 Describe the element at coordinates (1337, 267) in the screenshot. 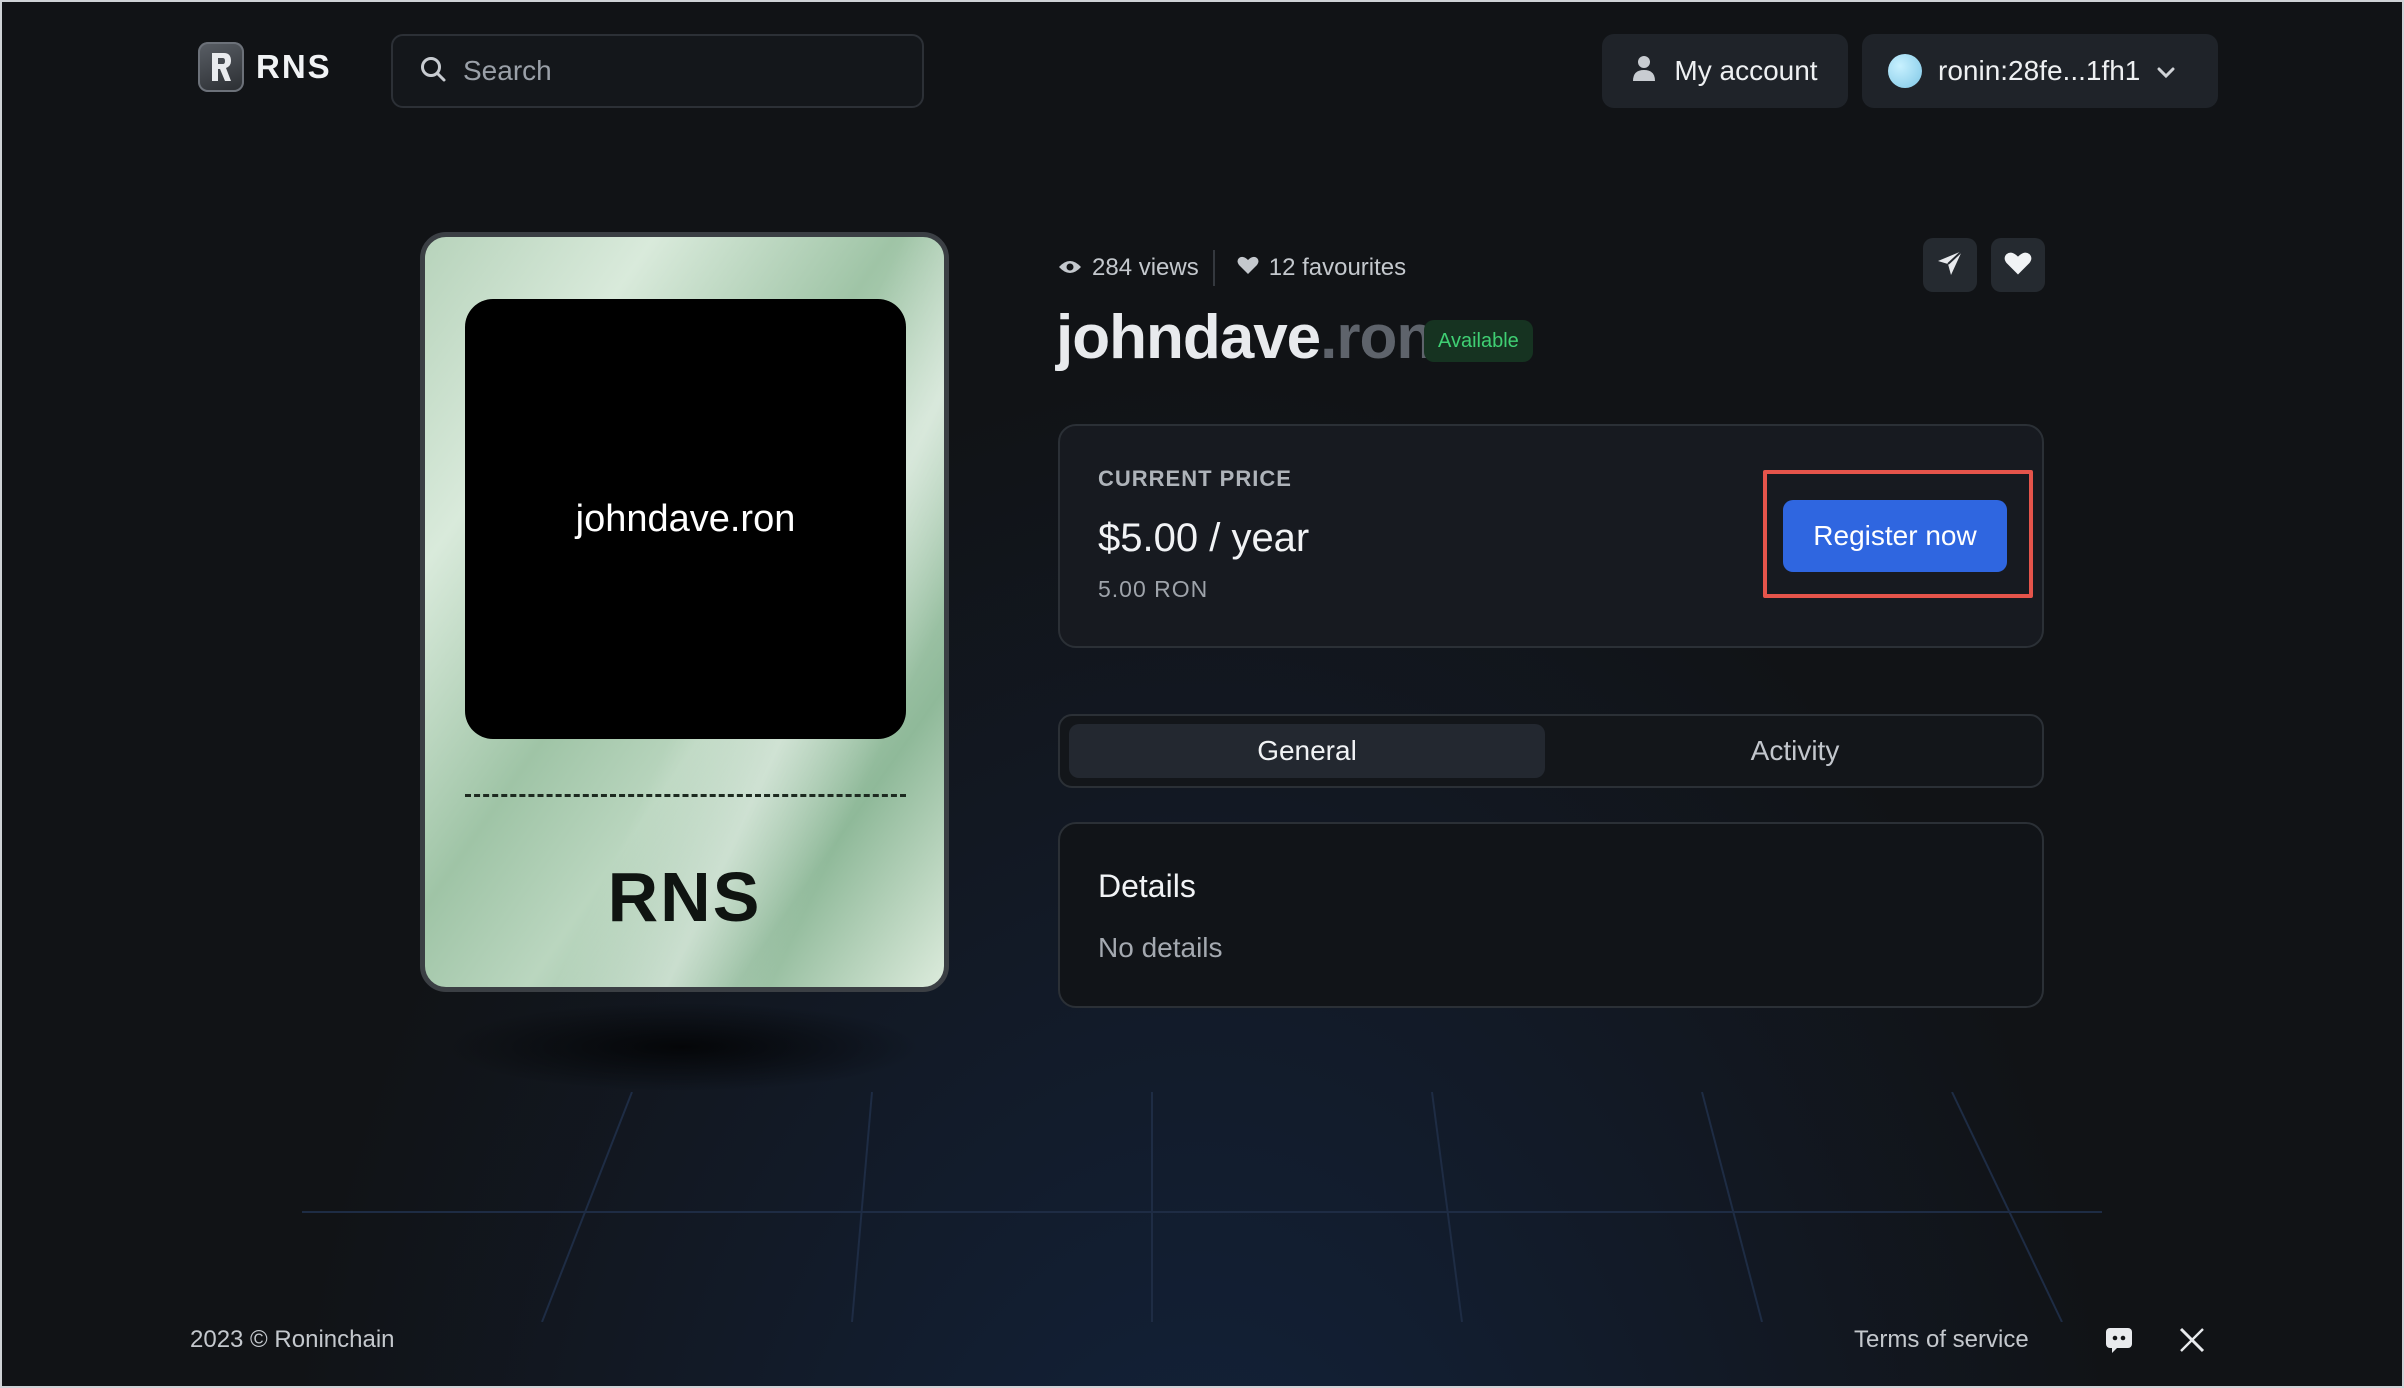

I see `favourites-count: 12 favourites` at that location.